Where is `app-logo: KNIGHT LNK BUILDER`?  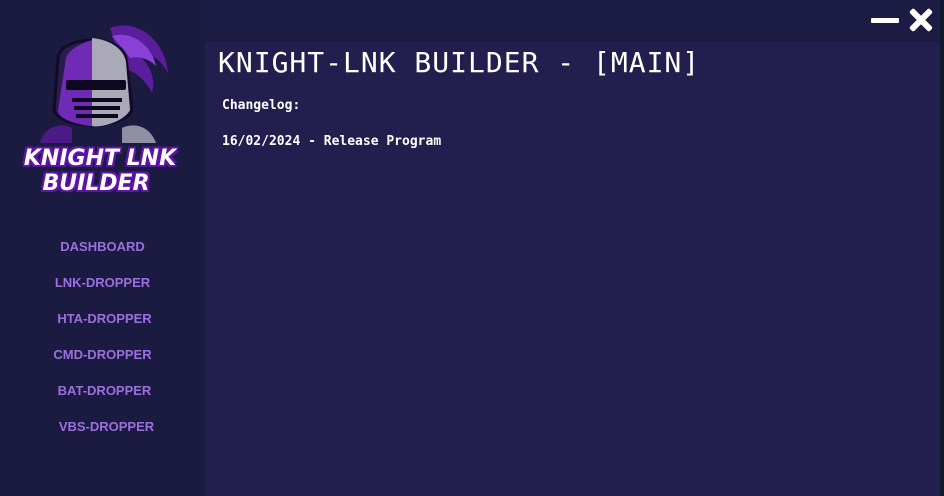
app-logo: KNIGHT LNK BUILDER is located at coordinates (102, 108).